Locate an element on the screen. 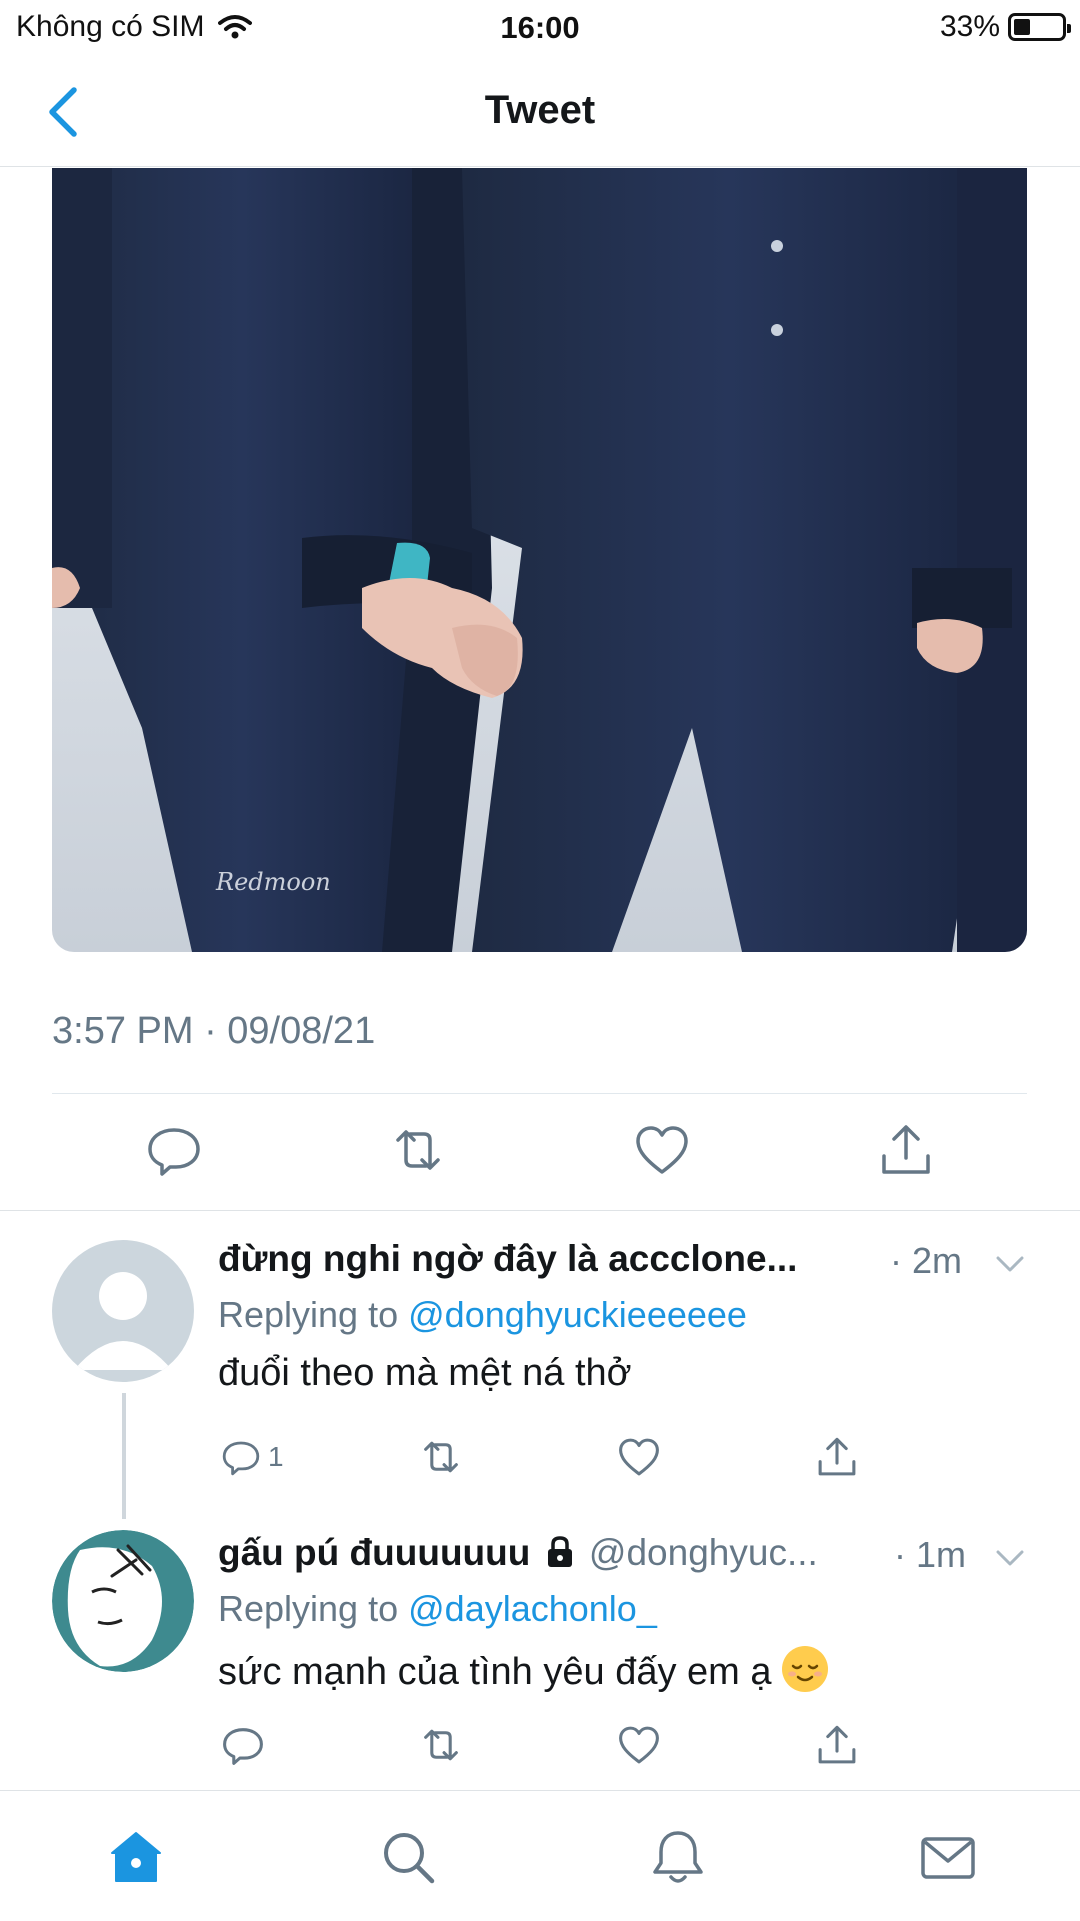 This screenshot has width=1080, height=1921. clock: 16:00 is located at coordinates (540, 27).